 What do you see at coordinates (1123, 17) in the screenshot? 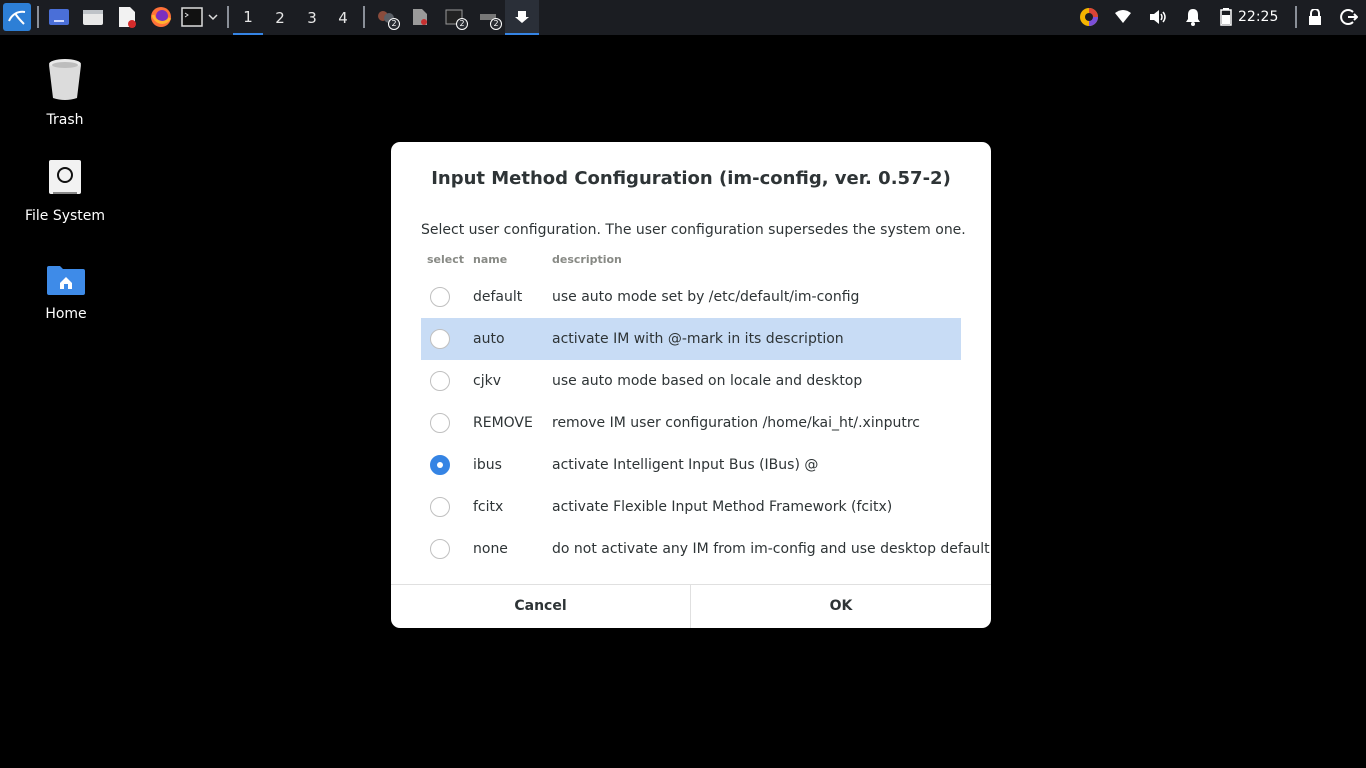
I see `wifi-icon` at bounding box center [1123, 17].